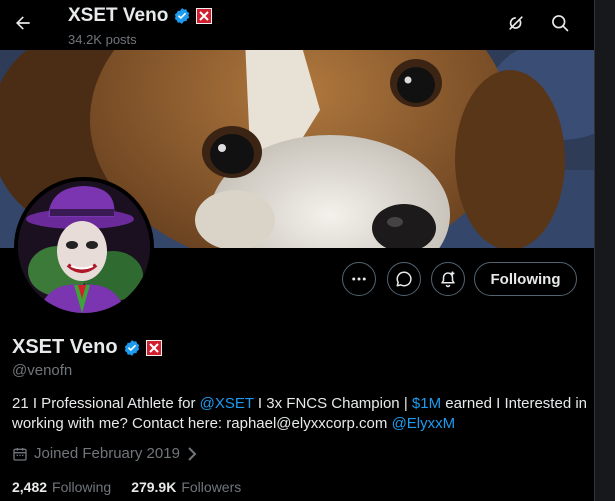 Image resolution: width=615 pixels, height=501 pixels. I want to click on following-count: 2,482, so click(30, 487).